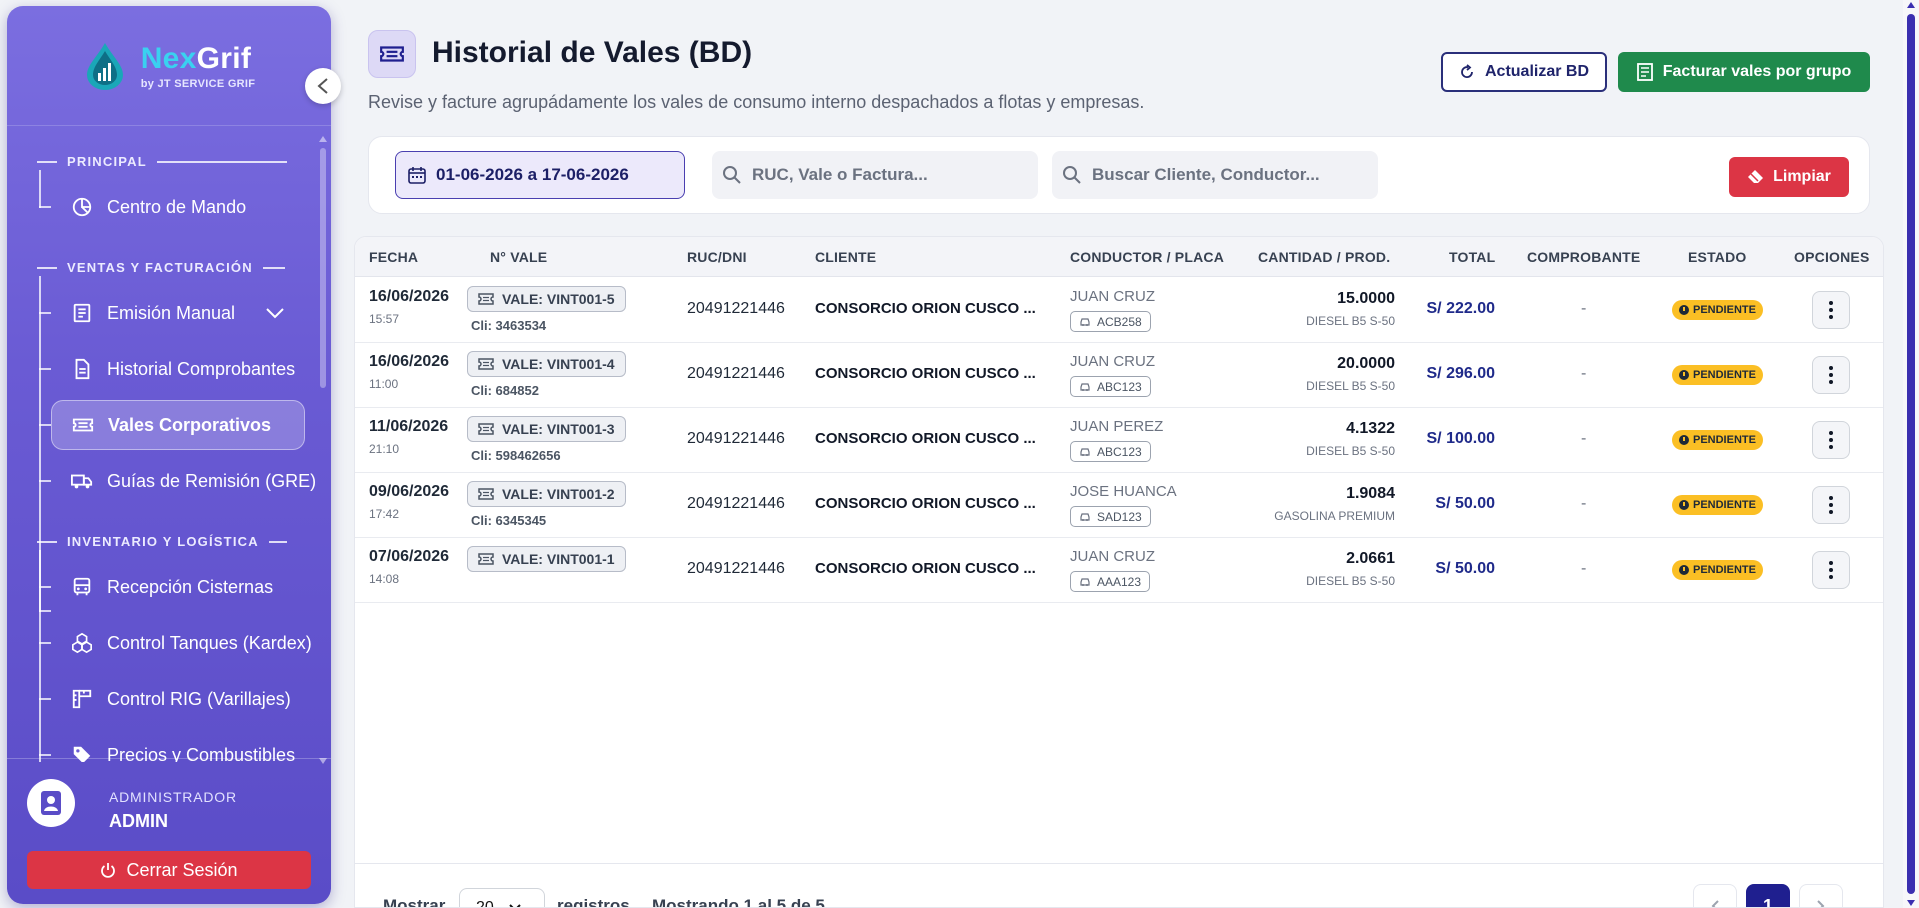 The width and height of the screenshot is (1919, 908). I want to click on clear-filters-button: Limpiar, so click(1789, 177).